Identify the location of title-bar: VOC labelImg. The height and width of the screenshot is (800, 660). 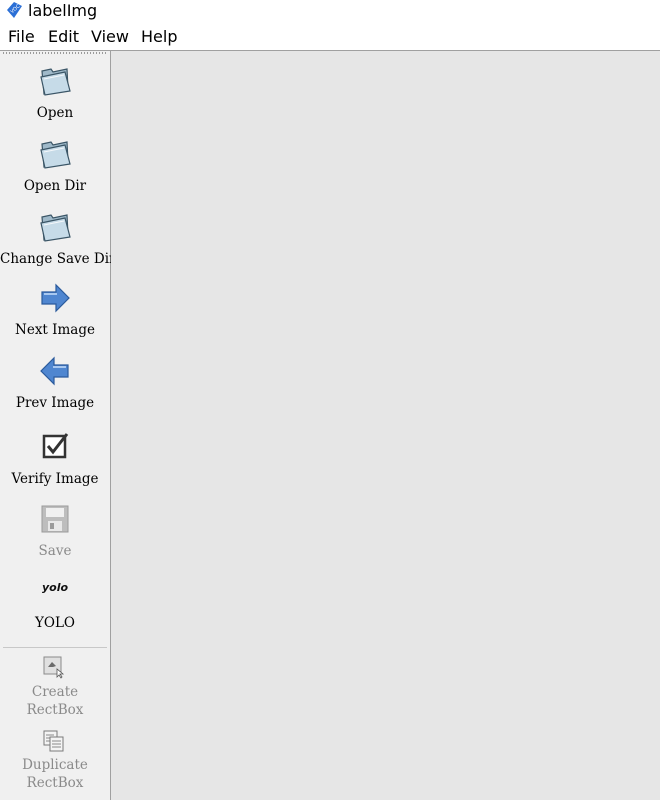
(330, 11).